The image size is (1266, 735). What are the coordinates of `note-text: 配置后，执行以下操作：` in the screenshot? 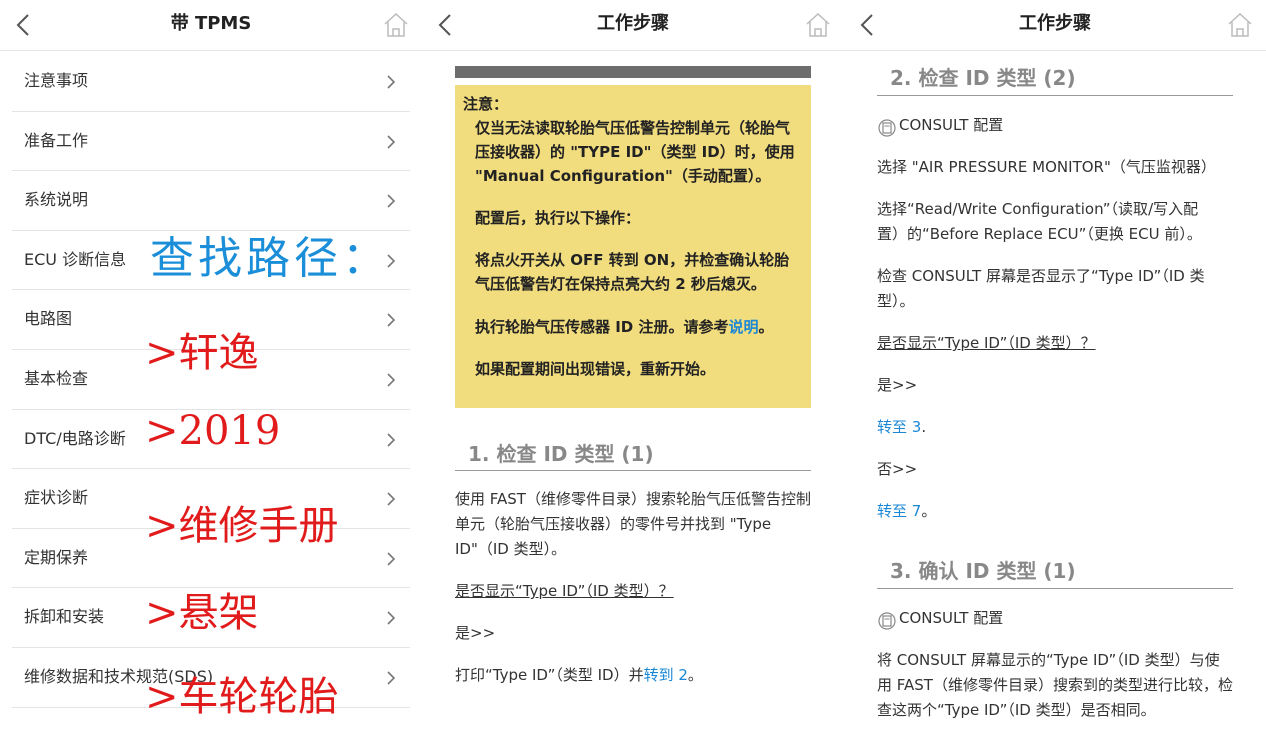 It's located at (558, 218).